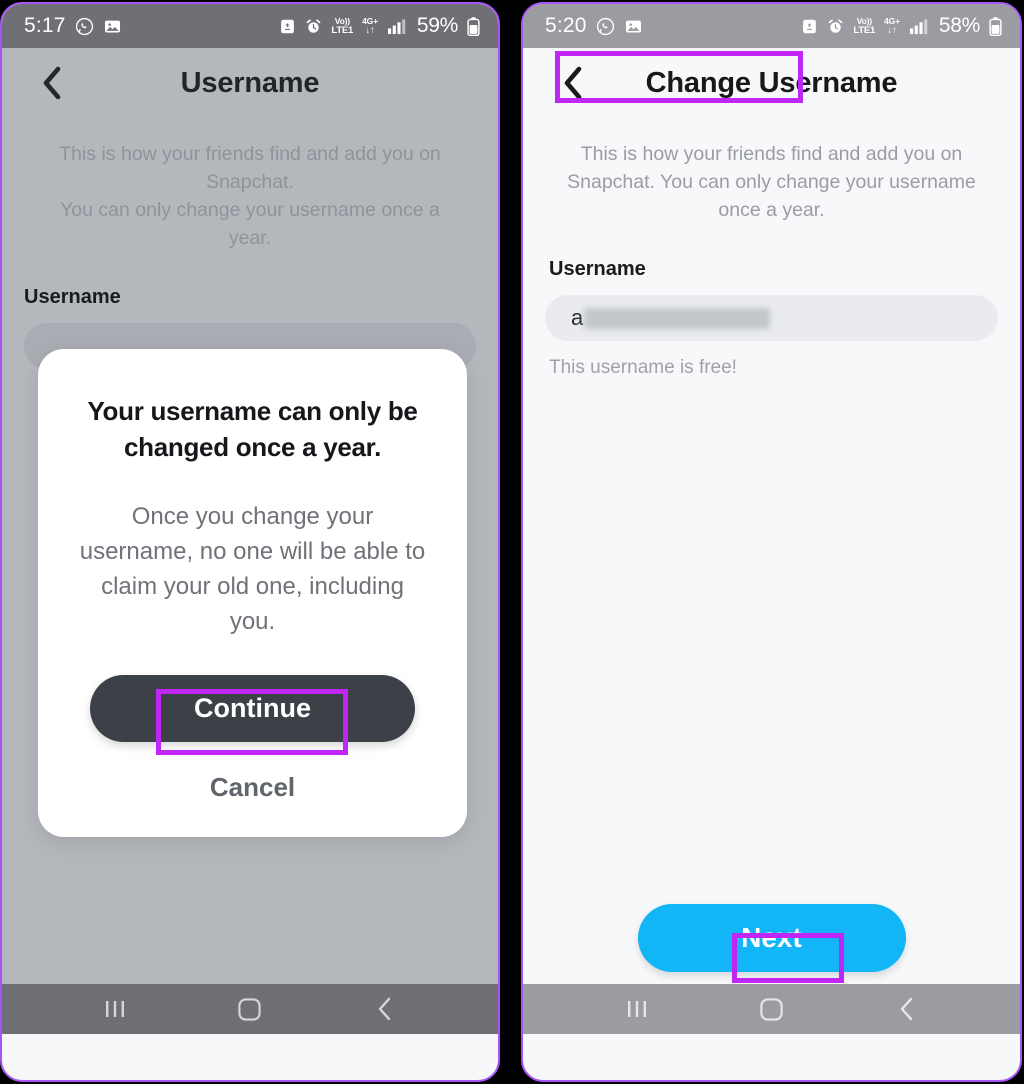  Describe the element at coordinates (573, 83) in the screenshot. I see `back-chevron-icon` at that location.